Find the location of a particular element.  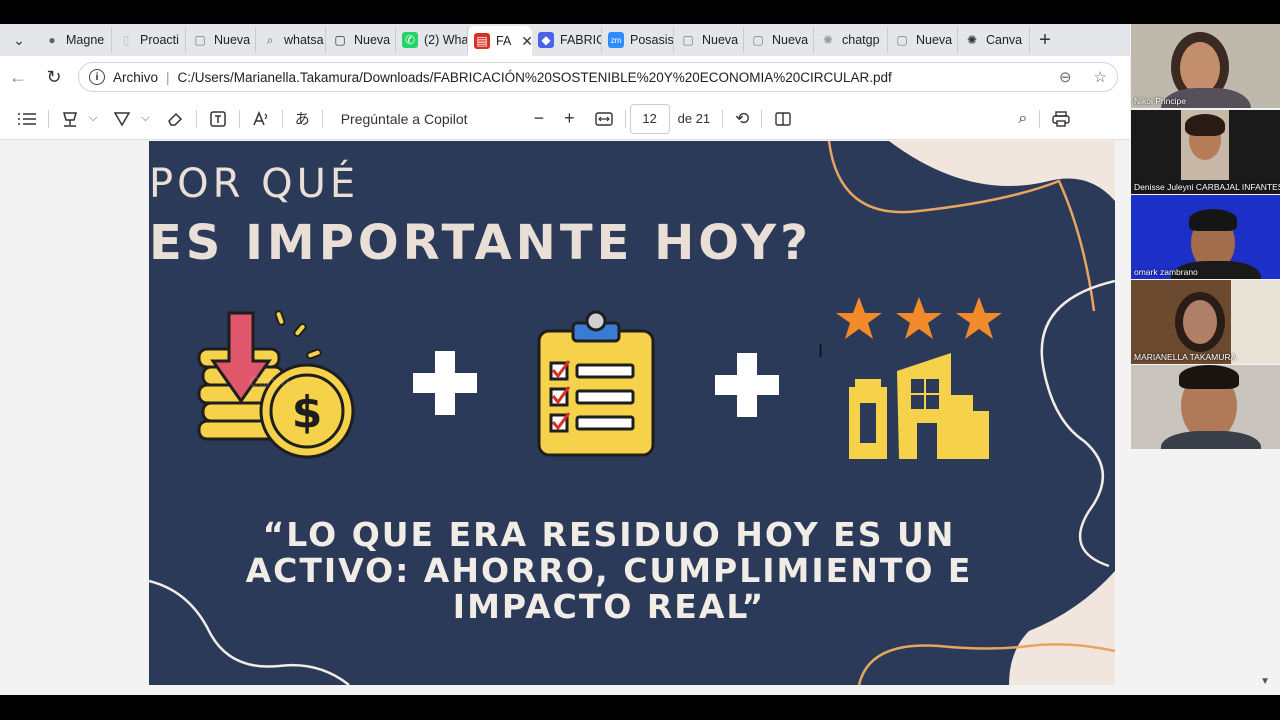

copilot-button: Pregúntale a Copilot is located at coordinates (404, 119).